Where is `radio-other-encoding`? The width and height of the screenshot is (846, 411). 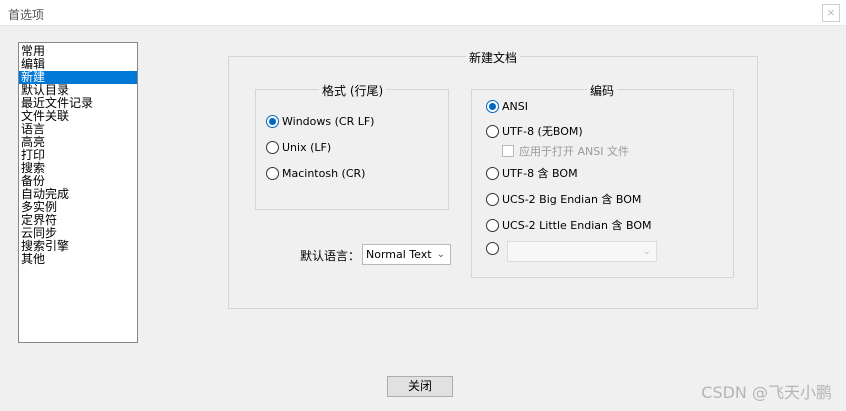 radio-other-encoding is located at coordinates (492, 248).